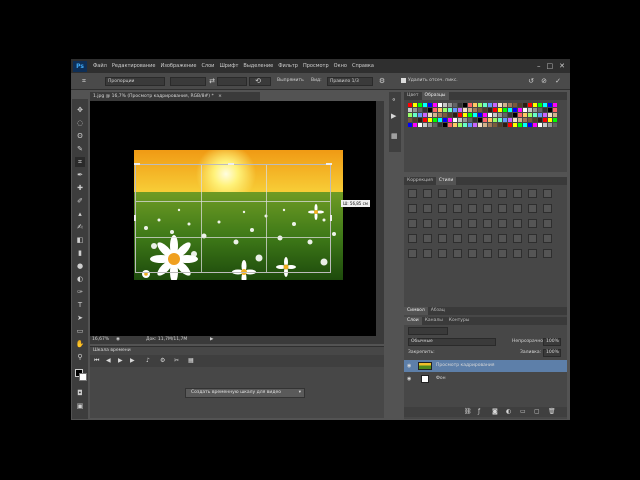 Image resolution: width=640 pixels, height=480 pixels. I want to click on audio-icon: ♪, so click(148, 360).